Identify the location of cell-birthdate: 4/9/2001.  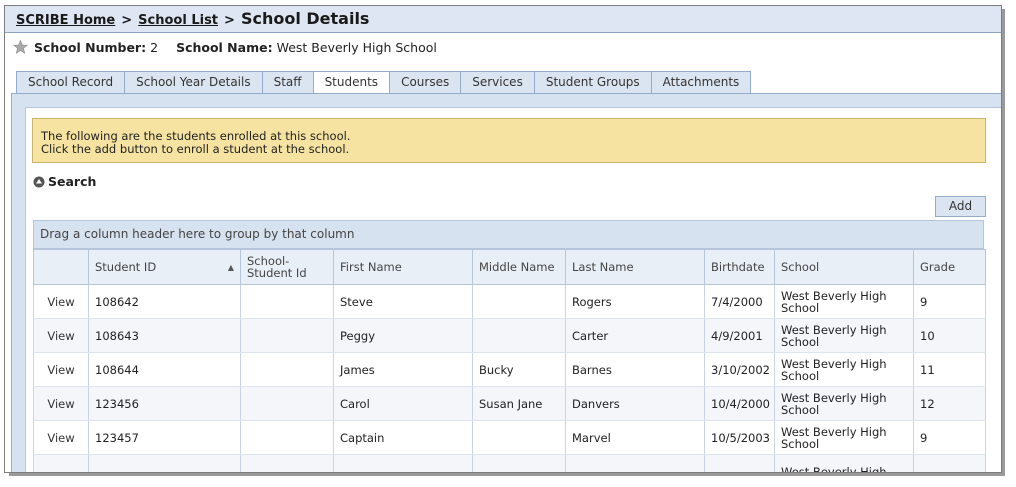
(739, 335).